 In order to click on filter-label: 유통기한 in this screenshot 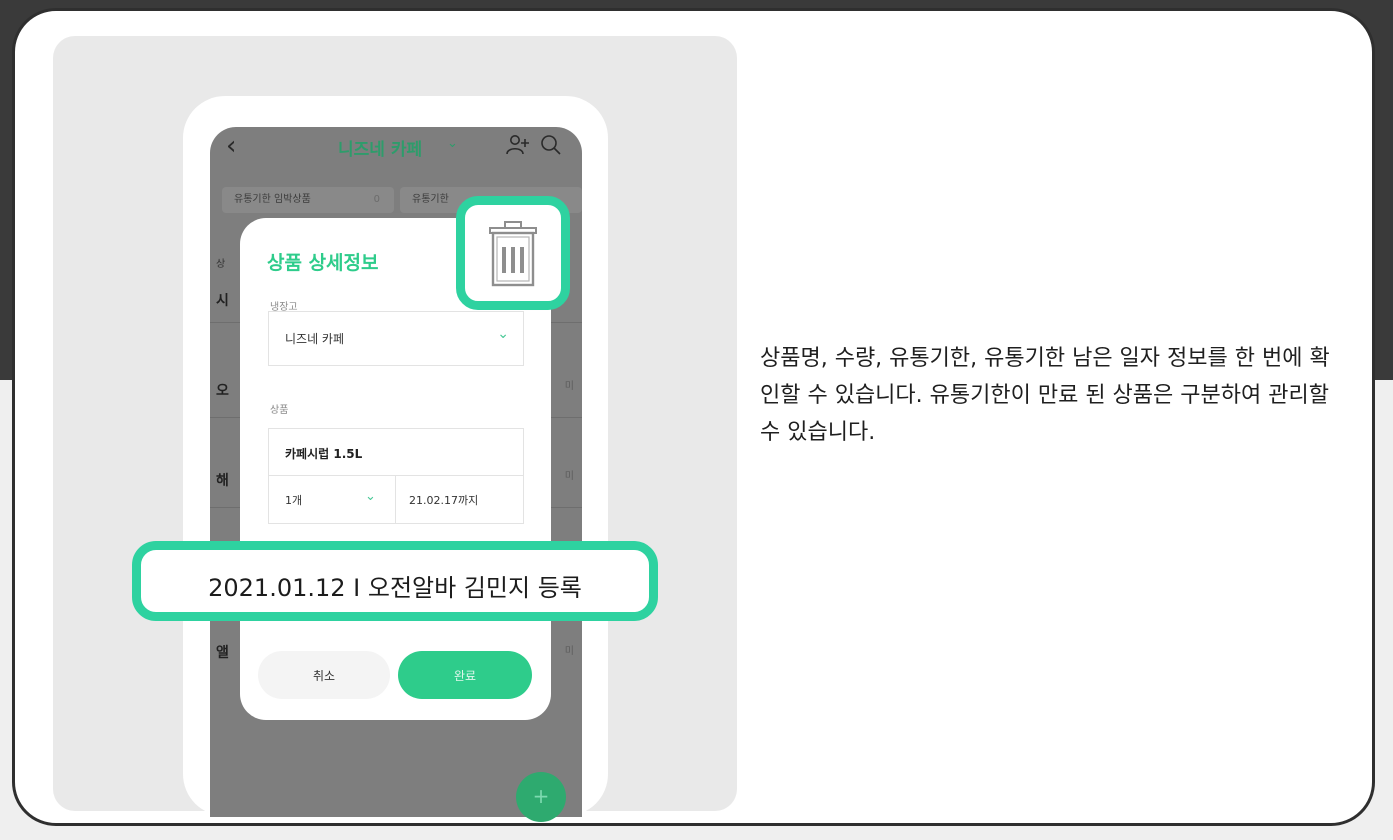, I will do `click(430, 199)`.